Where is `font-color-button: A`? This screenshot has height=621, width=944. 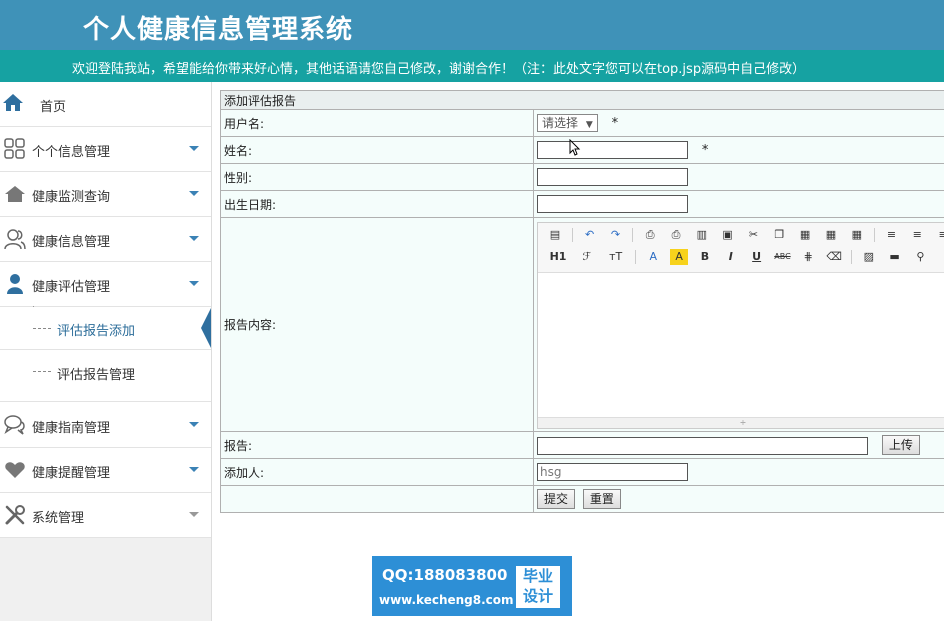 font-color-button: A is located at coordinates (653, 257).